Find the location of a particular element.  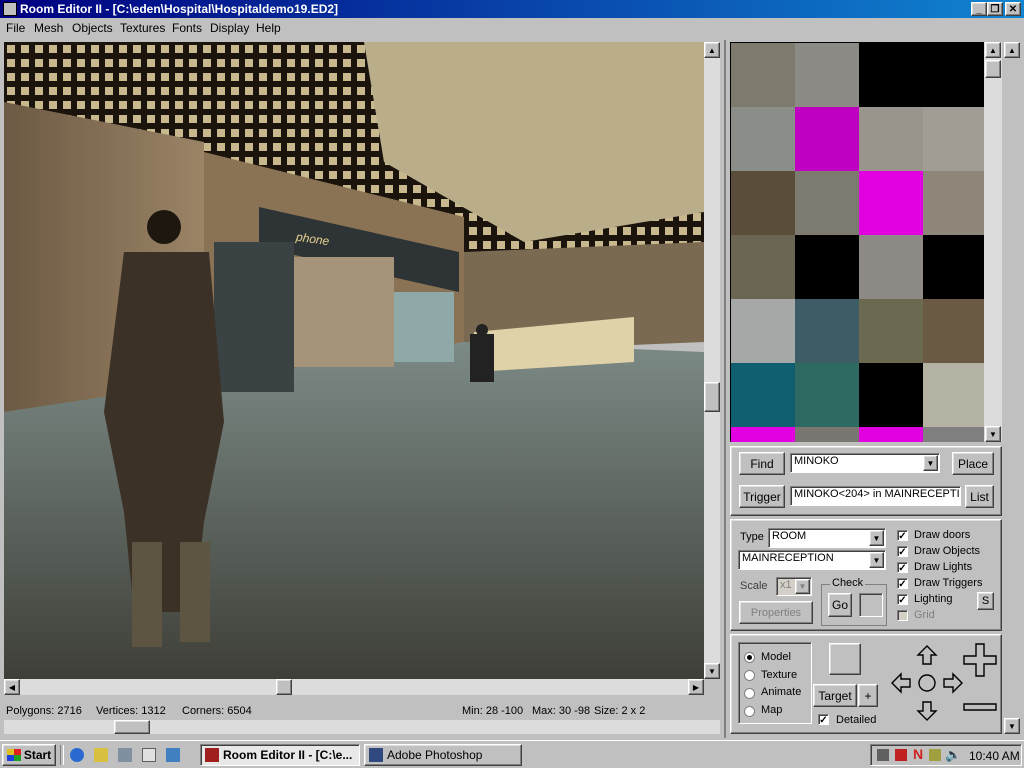

lighting-checkbox: ✓ is located at coordinates (902, 600).